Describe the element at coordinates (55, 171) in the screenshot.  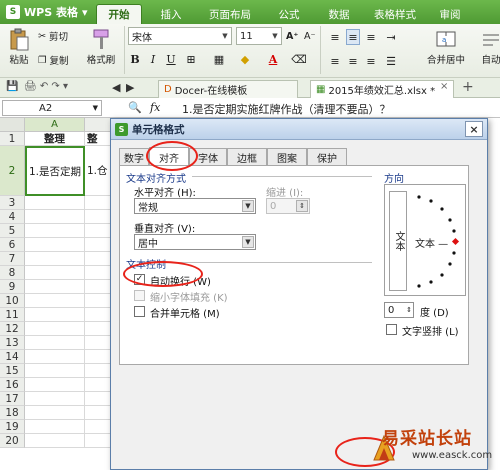
I see `cell-a2-selected: 1.是否定期` at that location.